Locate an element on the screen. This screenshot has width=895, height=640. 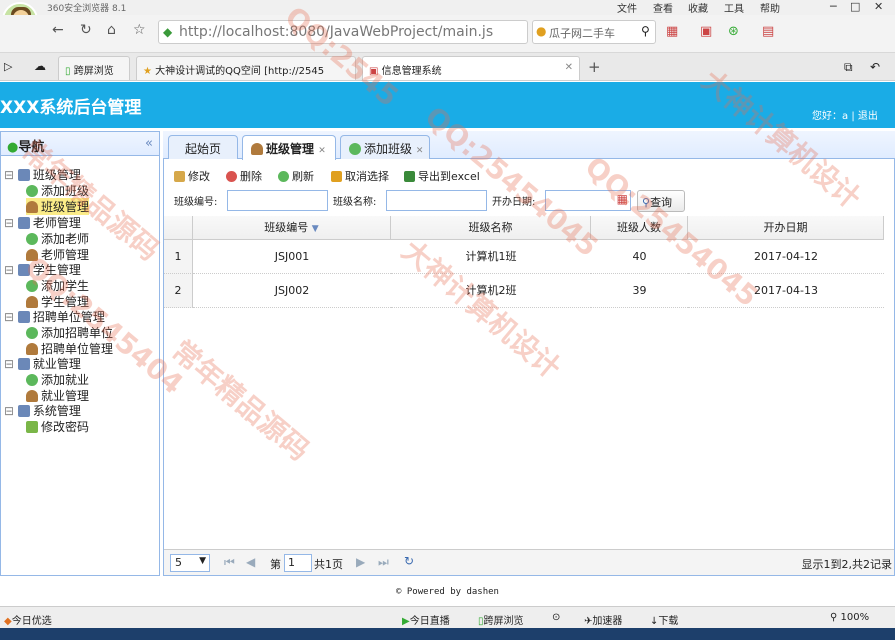
export-excel-button: 导出到excel is located at coordinates (442, 176).